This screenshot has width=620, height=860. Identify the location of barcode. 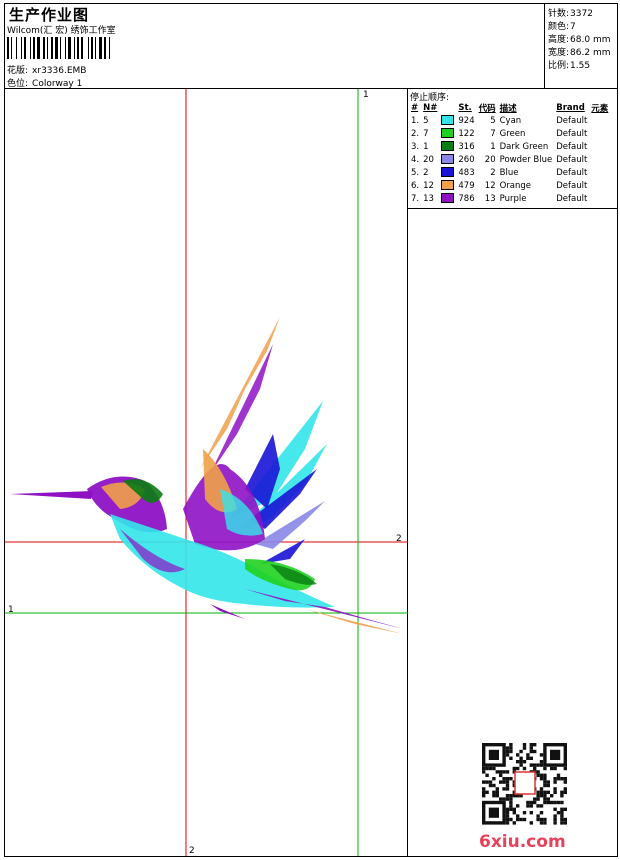
(72, 48).